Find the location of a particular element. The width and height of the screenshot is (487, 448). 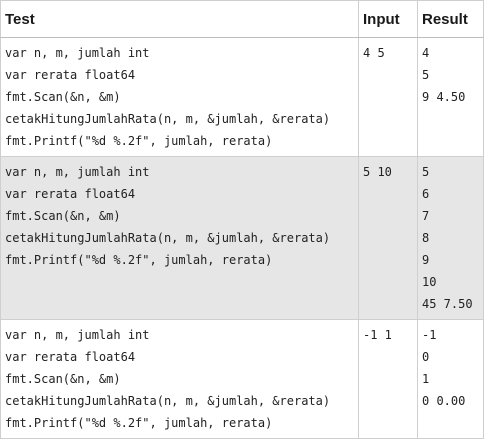

result-line: 7 is located at coordinates (426, 216).